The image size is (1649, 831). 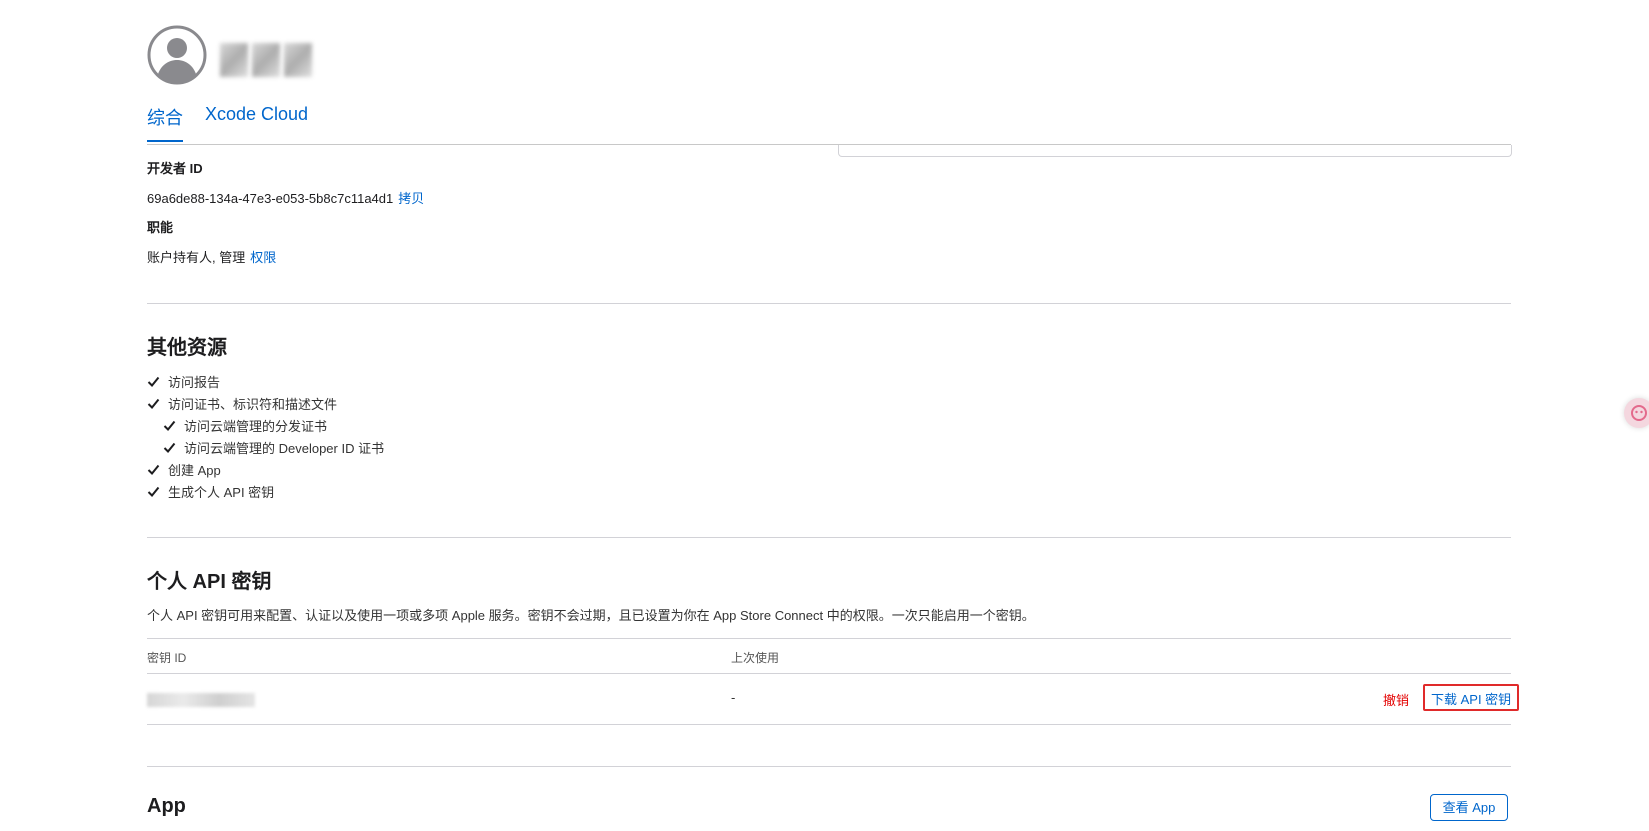 What do you see at coordinates (1639, 413) in the screenshot?
I see `assistant-widget-icon` at bounding box center [1639, 413].